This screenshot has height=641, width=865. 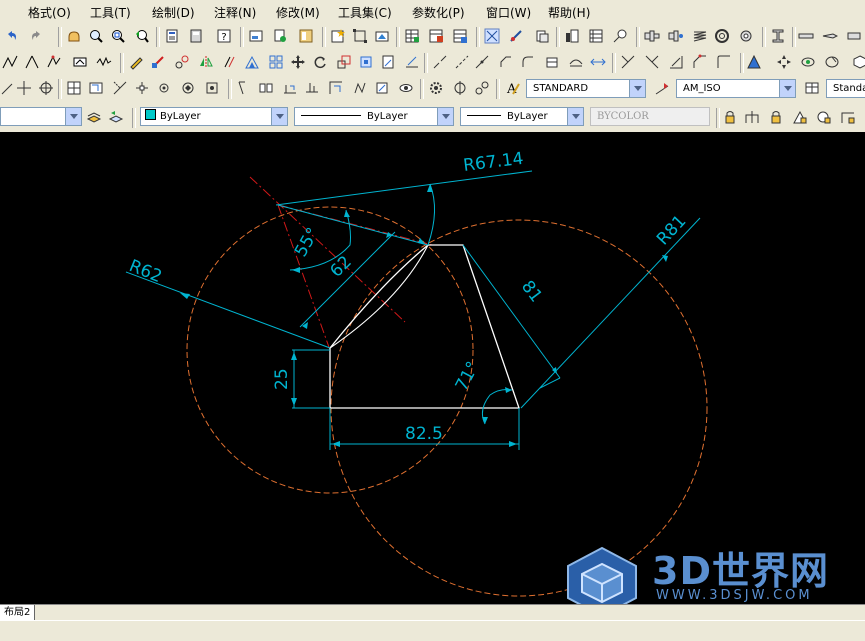 What do you see at coordinates (336, 88) in the screenshot?
I see `dim-ordinate-icon` at bounding box center [336, 88].